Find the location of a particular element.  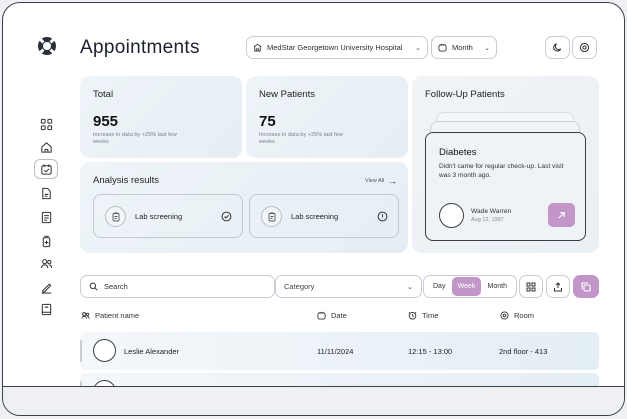

theme-toggle-button is located at coordinates (557, 47).